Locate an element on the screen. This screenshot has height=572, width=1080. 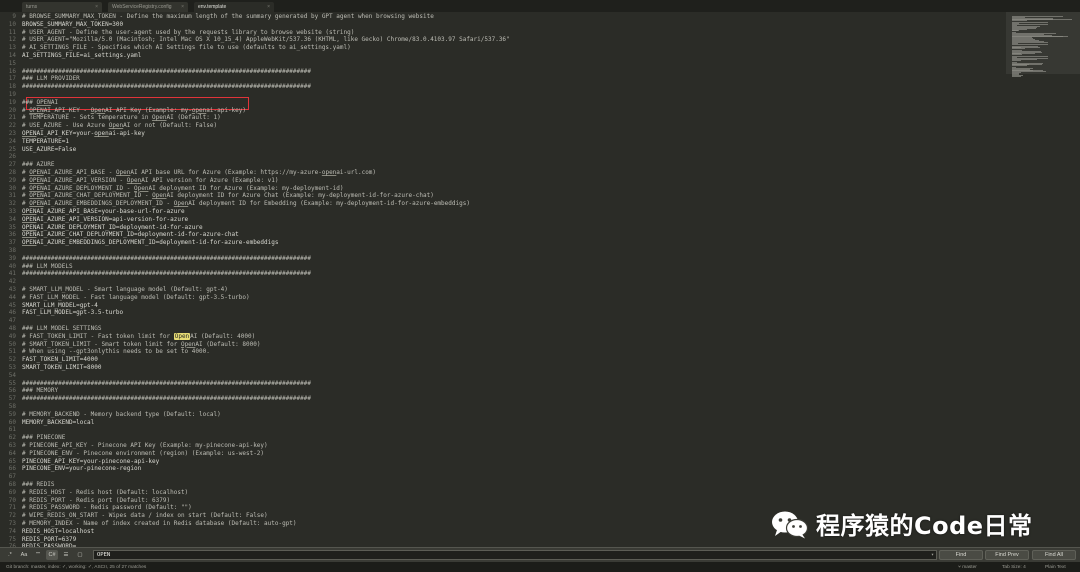
code-line: 48 ### LLM MODEL SETTINGS is located at coordinates (503, 329).